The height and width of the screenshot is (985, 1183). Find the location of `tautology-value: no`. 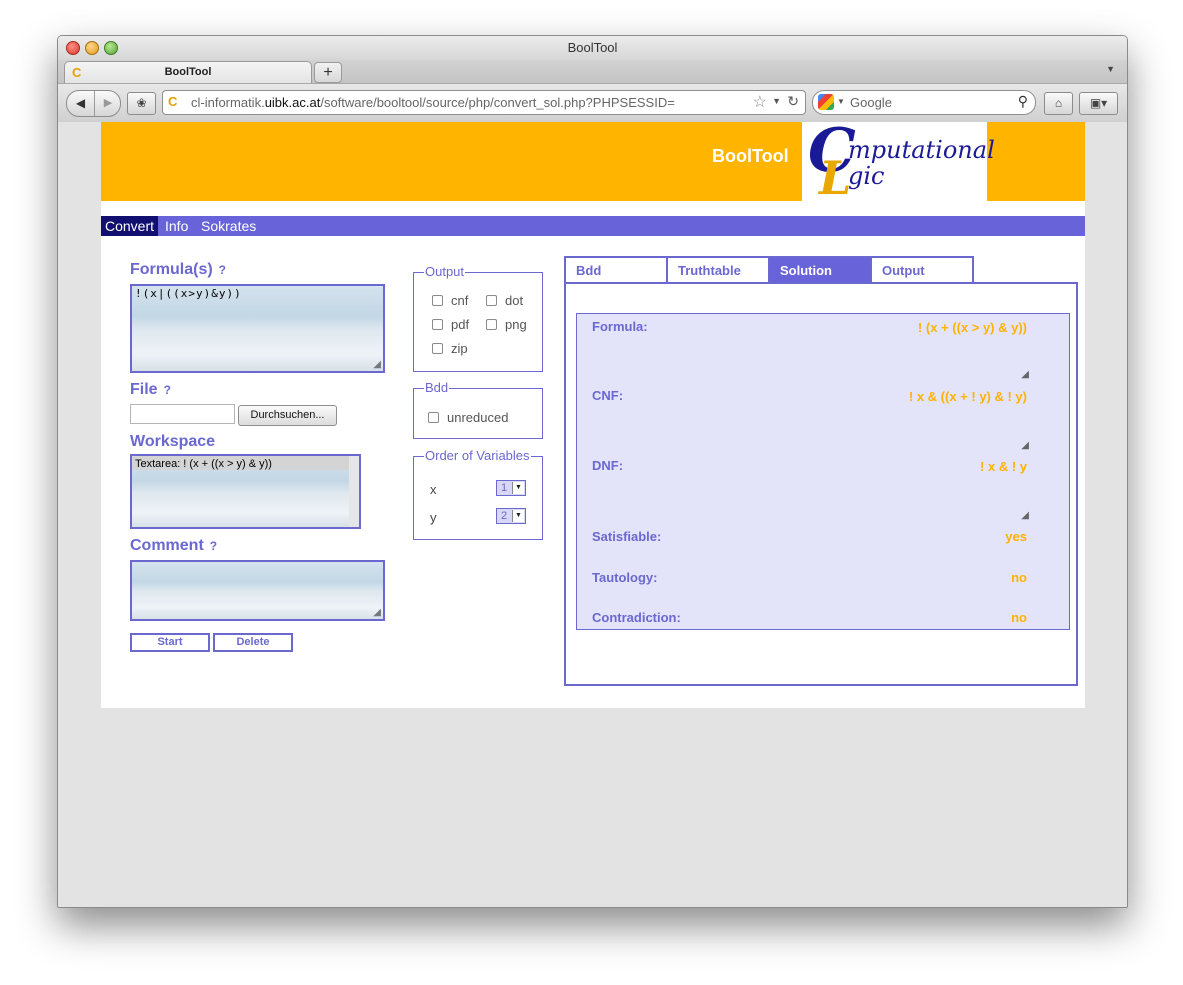

tautology-value: no is located at coordinates (1019, 577).